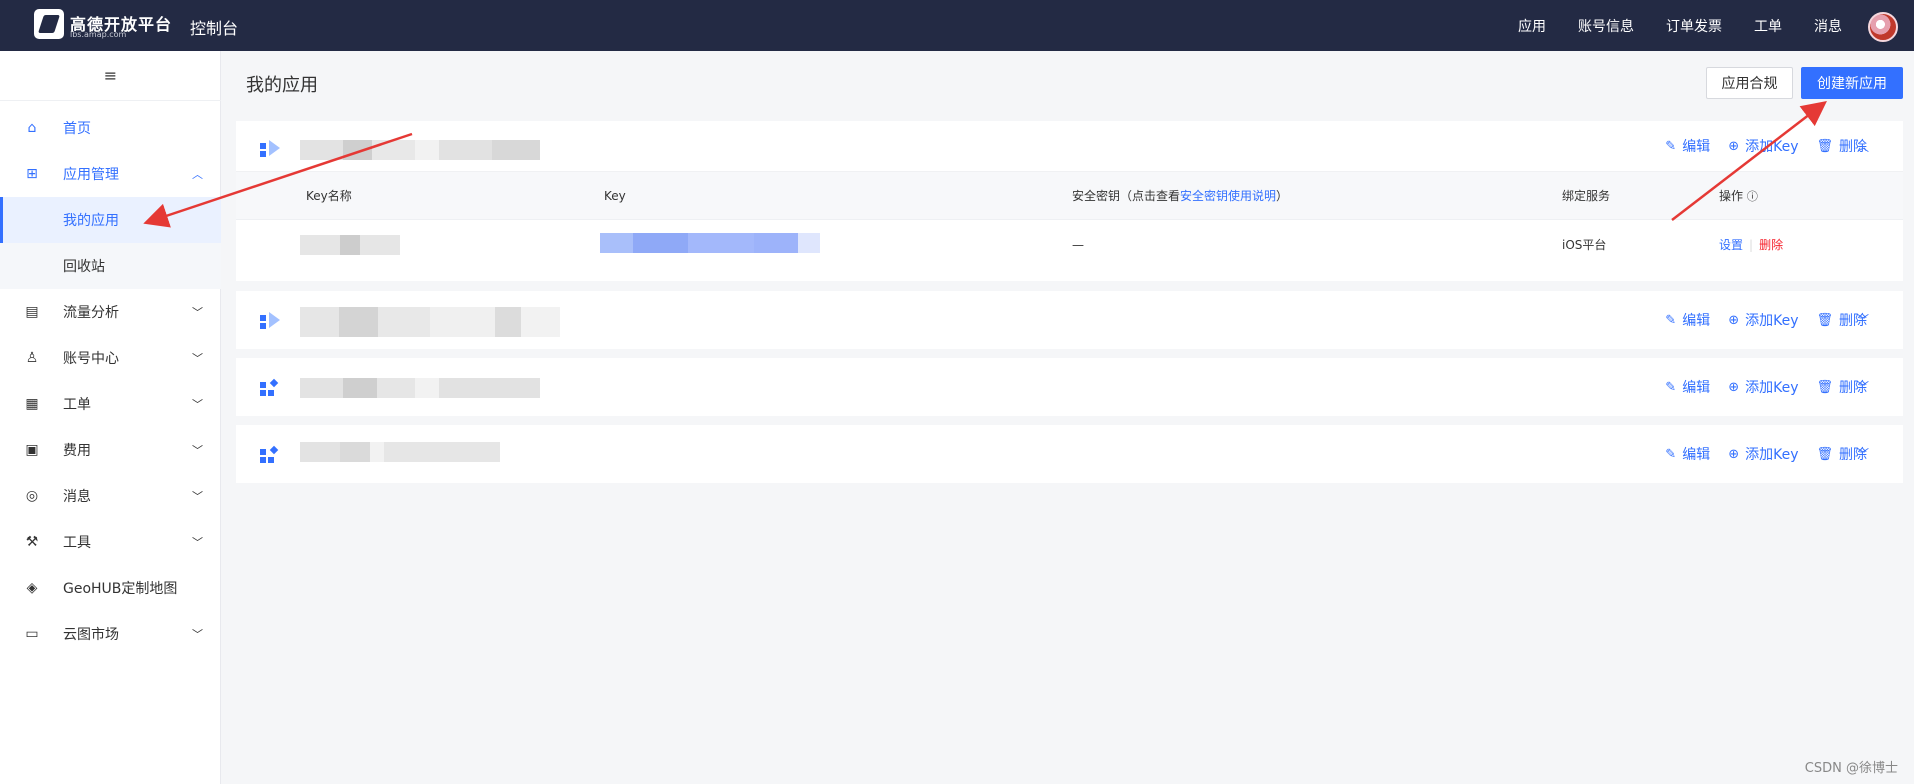  What do you see at coordinates (1532, 26) in the screenshot?
I see `topnav-apps: 应用` at bounding box center [1532, 26].